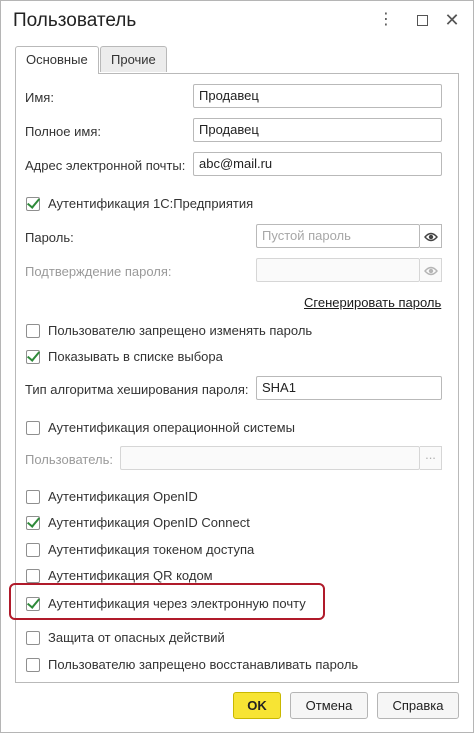 The height and width of the screenshot is (733, 474). I want to click on auth-openid-connect-checkbox, so click(33, 523).